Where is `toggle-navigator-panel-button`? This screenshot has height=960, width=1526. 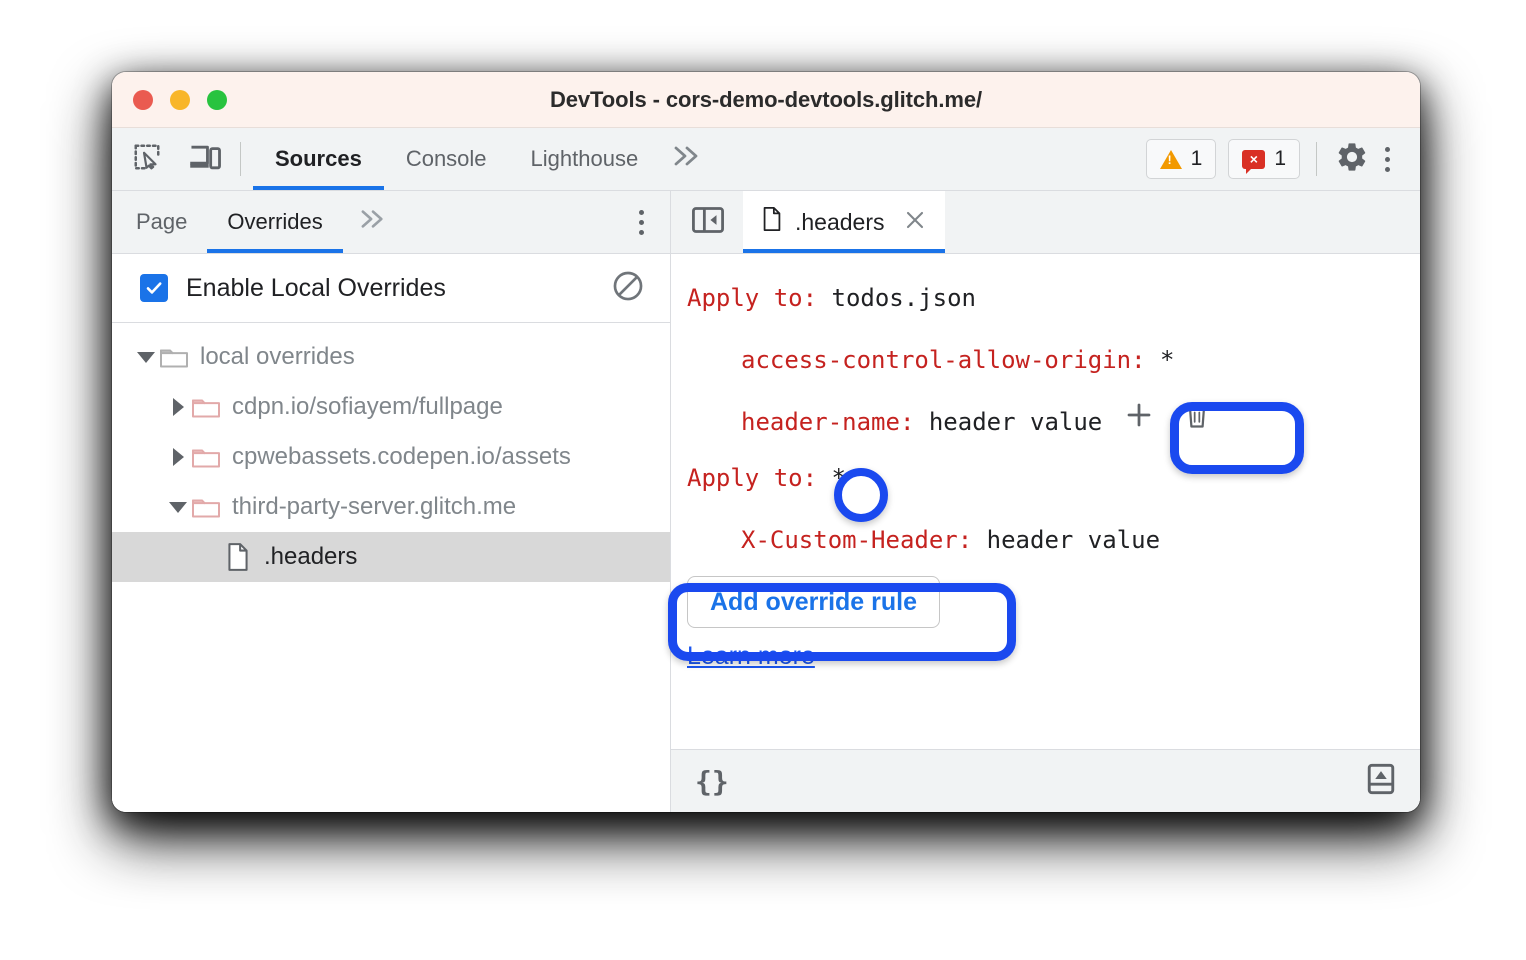 toggle-navigator-panel-button is located at coordinates (707, 222).